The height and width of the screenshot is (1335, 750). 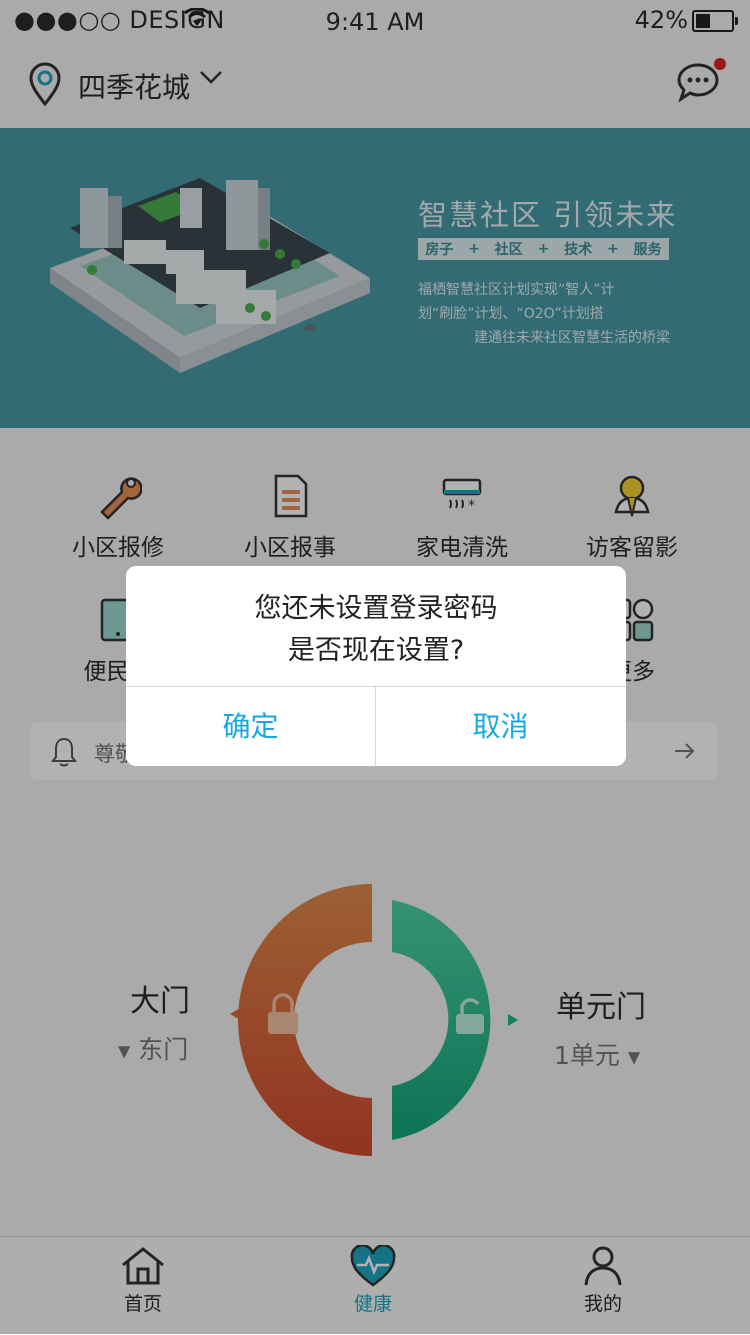 I want to click on dialog-message: 您还未设置登录密码 是否现在设置?, so click(x=376, y=630).